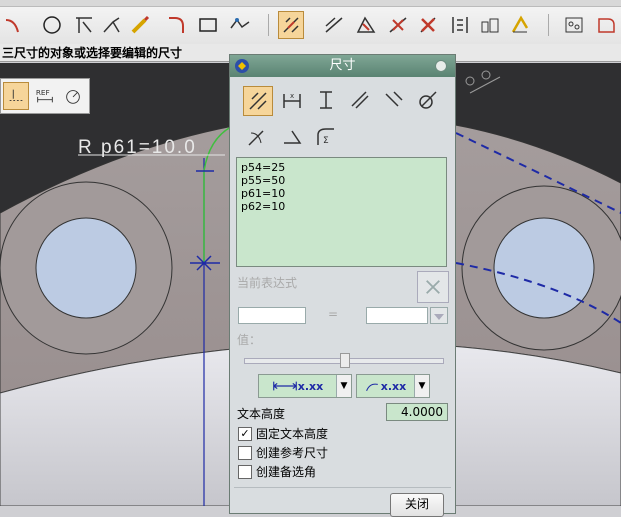 This screenshot has width=621, height=517. What do you see at coordinates (360, 100) in the screenshot?
I see `parallel-dimension-icon` at bounding box center [360, 100].